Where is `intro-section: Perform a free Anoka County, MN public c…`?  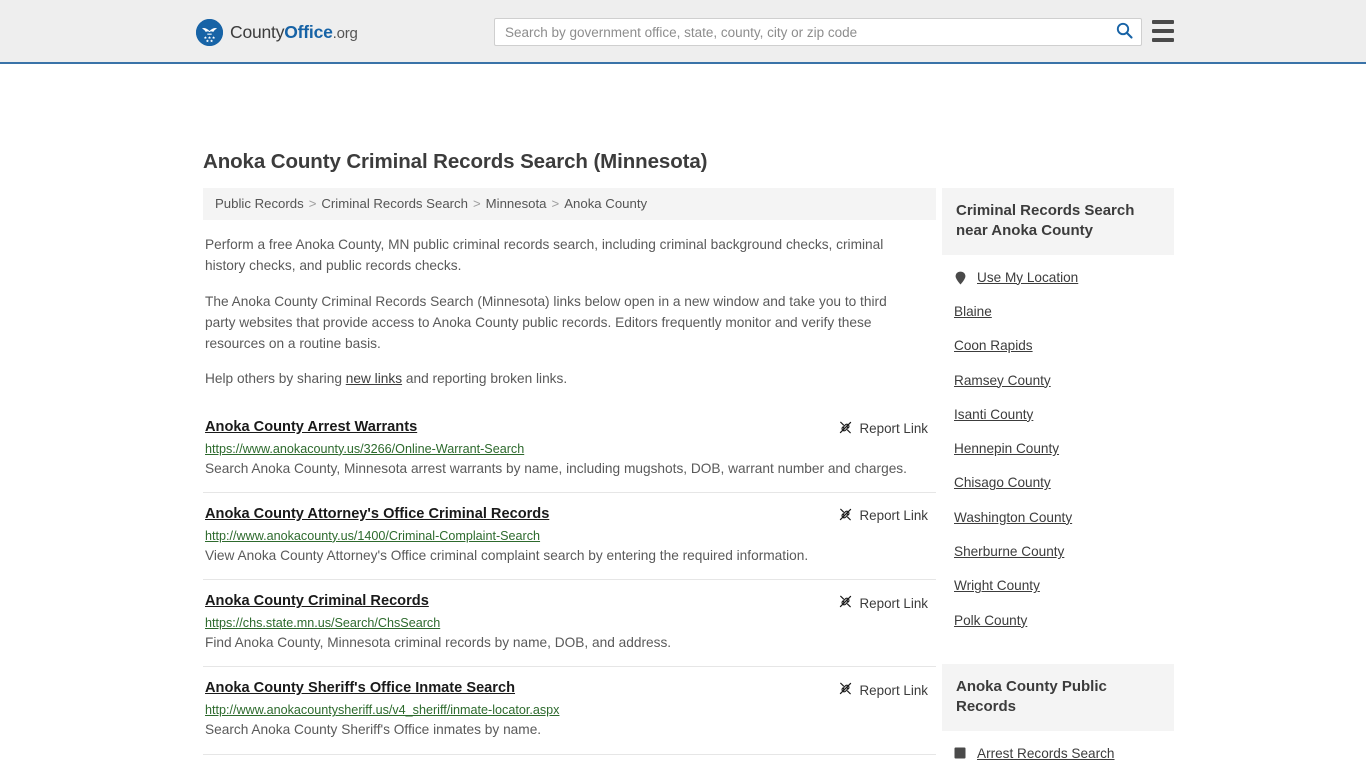
intro-section: Perform a free Anoka County, MN public c… is located at coordinates (569, 311).